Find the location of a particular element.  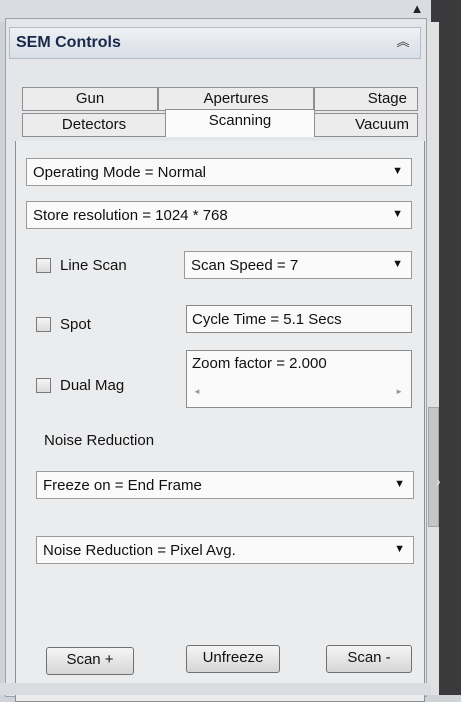

noise-reduction-value: Noise Reduction = Pixel Avg. is located at coordinates (139, 550).